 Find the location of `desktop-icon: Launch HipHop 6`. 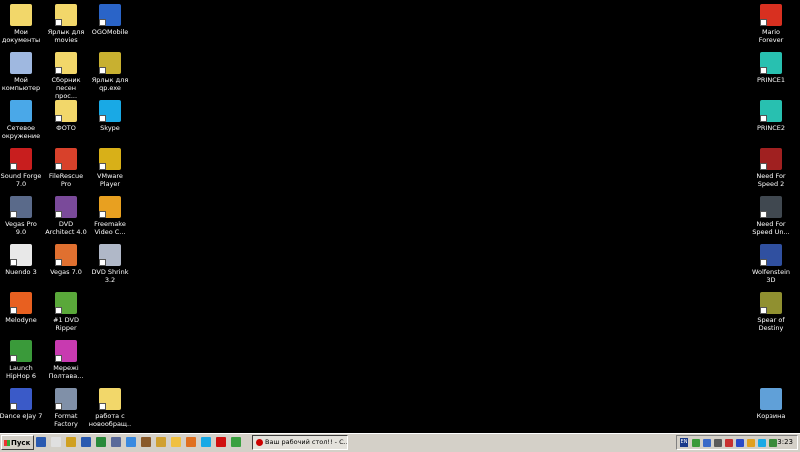

desktop-icon: Launch HipHop 6 is located at coordinates (21, 360).